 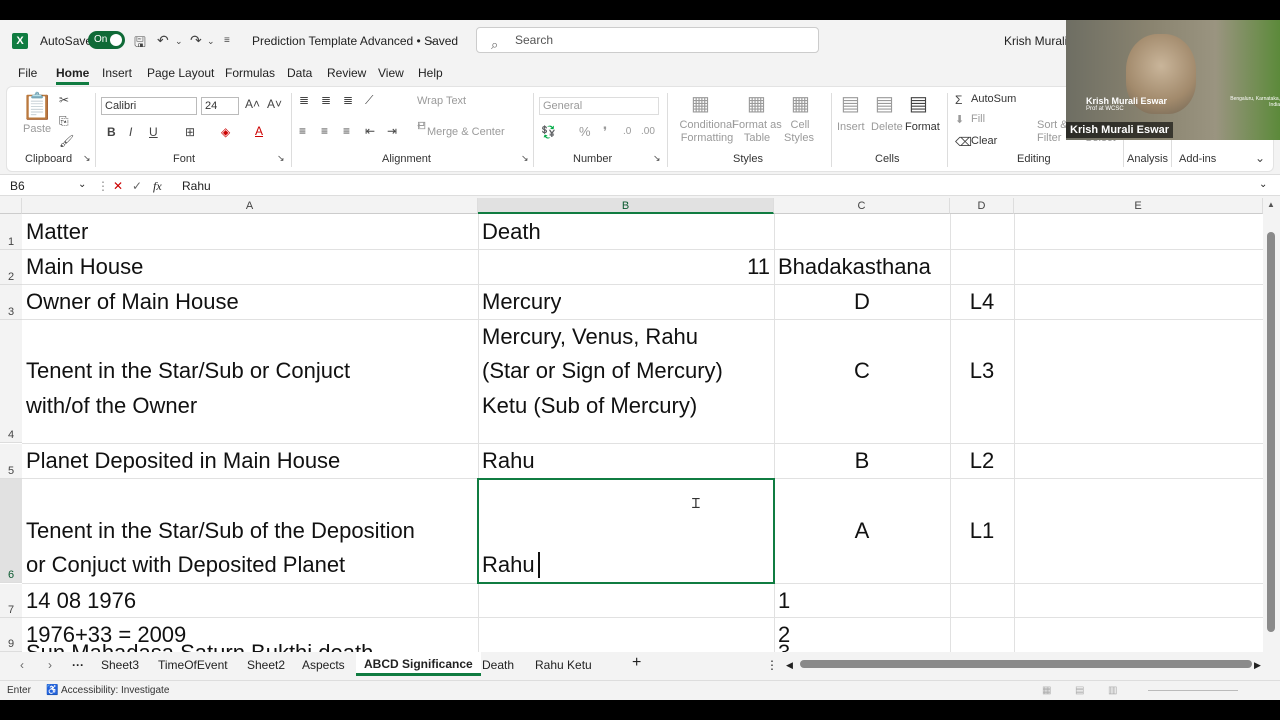 I want to click on more-sheets-icon: ···, so click(x=78, y=665).